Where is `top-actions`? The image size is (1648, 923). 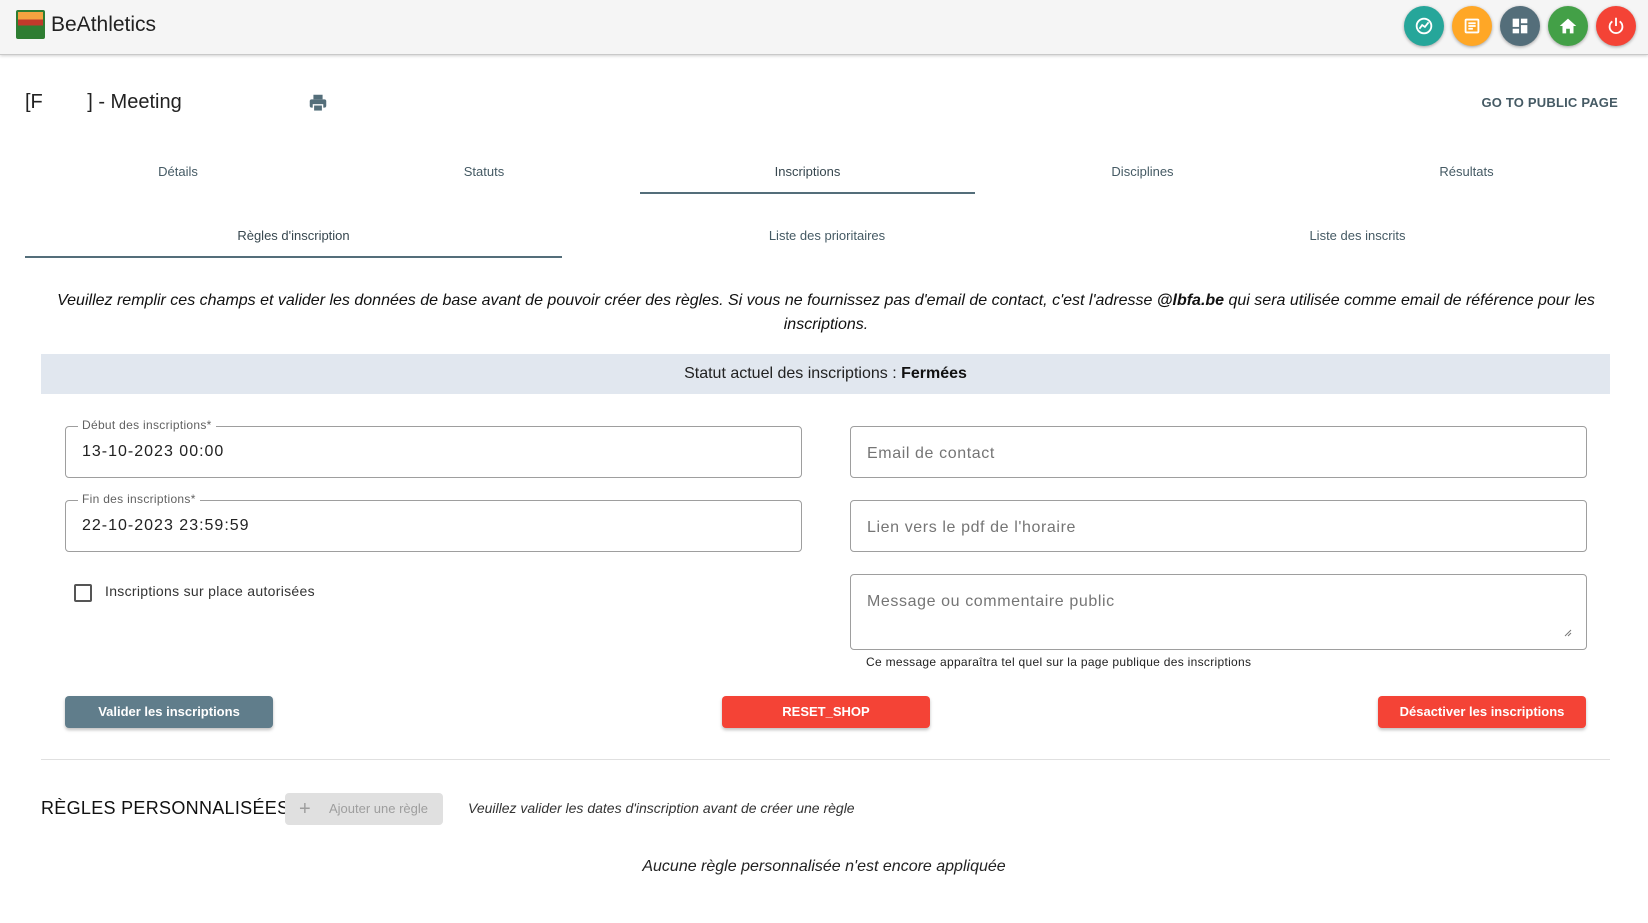 top-actions is located at coordinates (1520, 26).